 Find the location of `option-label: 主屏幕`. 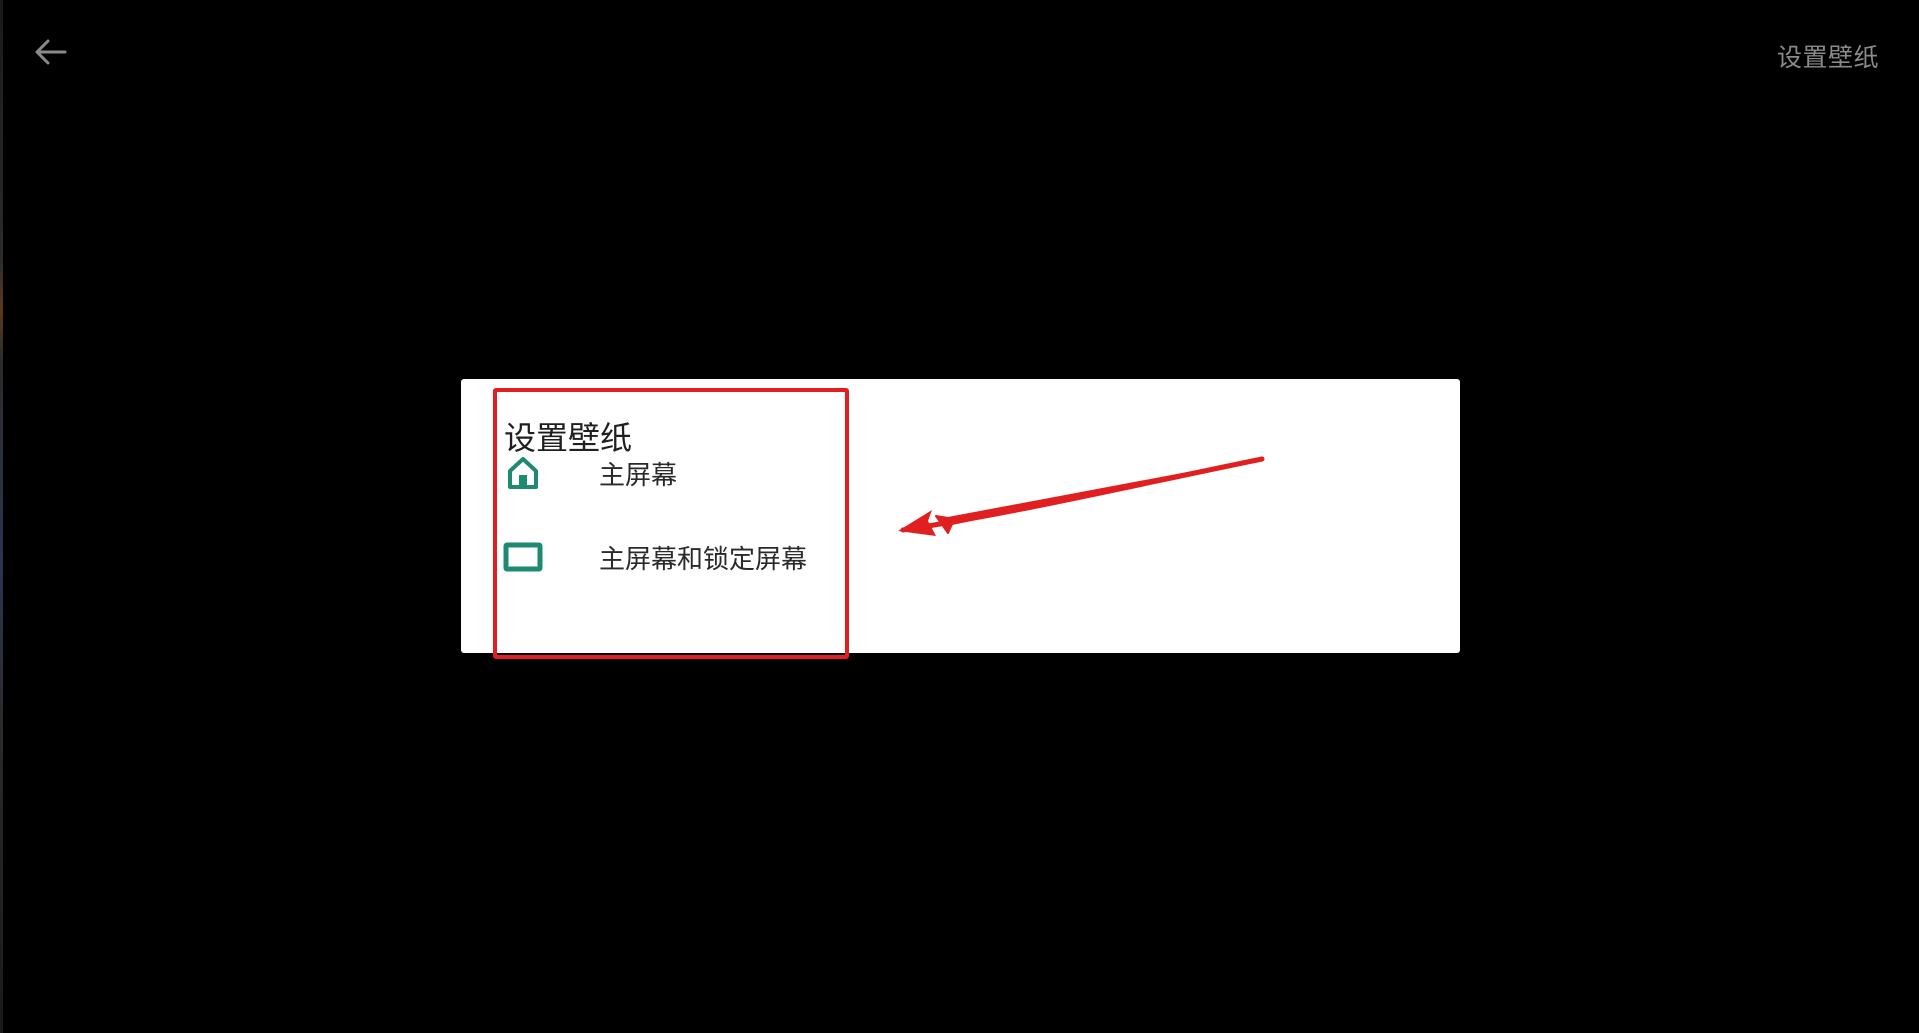

option-label: 主屏幕 is located at coordinates (638, 475).